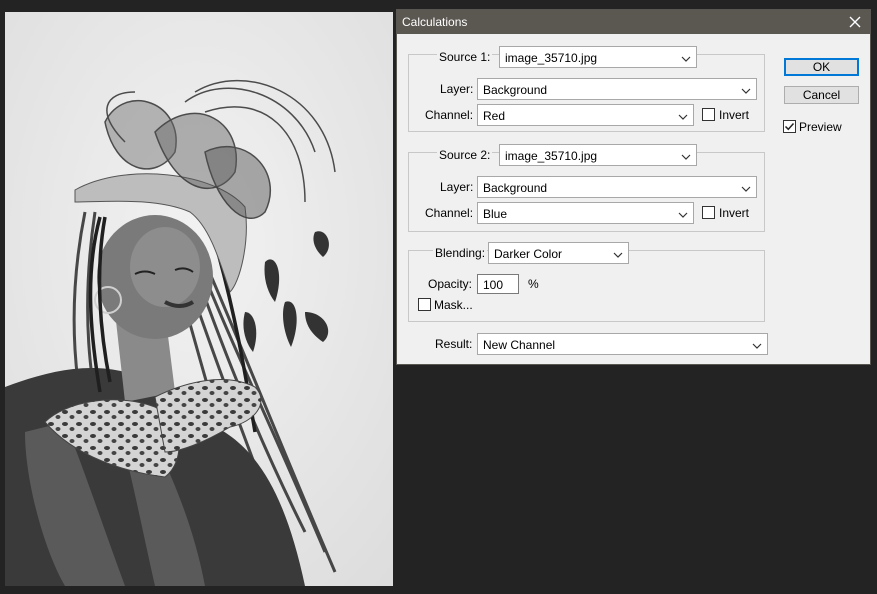 This screenshot has width=877, height=594. Describe the element at coordinates (449, 213) in the screenshot. I see `source2-channel-label: Channel:` at that location.